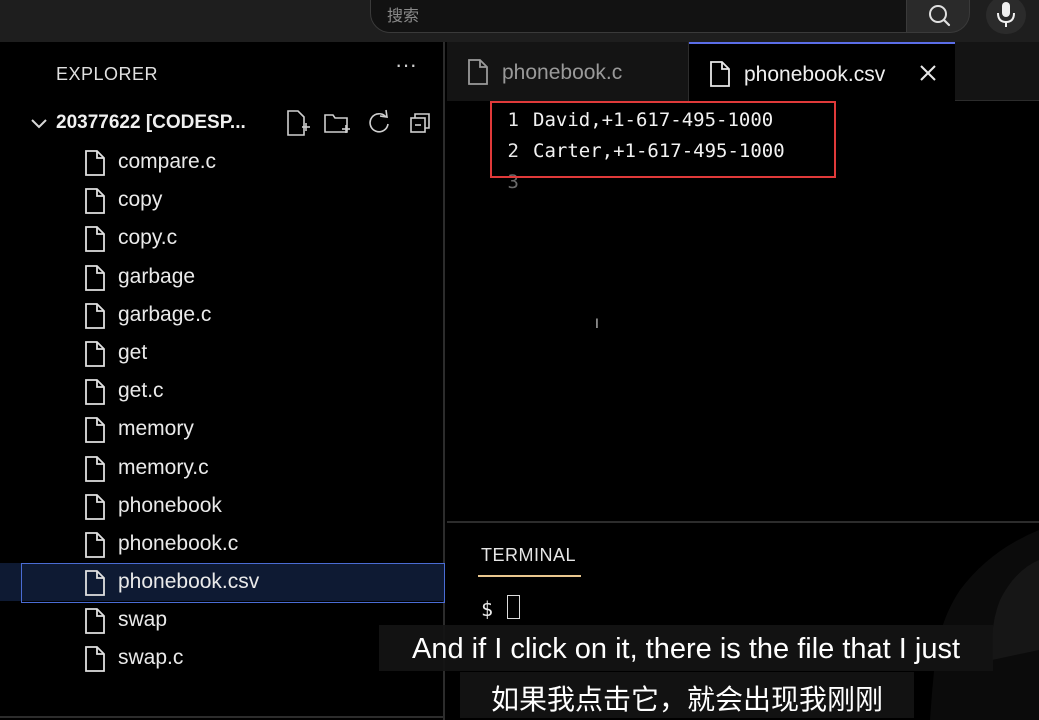  What do you see at coordinates (141, 391) in the screenshot?
I see `file-name: get.c` at bounding box center [141, 391].